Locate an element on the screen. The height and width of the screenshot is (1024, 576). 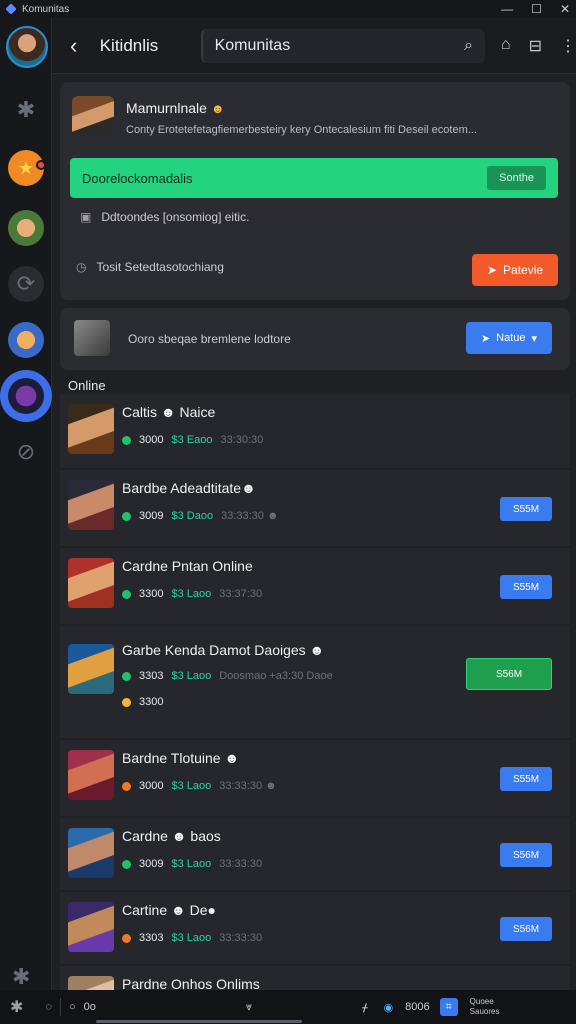
notification-badge is located at coordinates (41, 165).